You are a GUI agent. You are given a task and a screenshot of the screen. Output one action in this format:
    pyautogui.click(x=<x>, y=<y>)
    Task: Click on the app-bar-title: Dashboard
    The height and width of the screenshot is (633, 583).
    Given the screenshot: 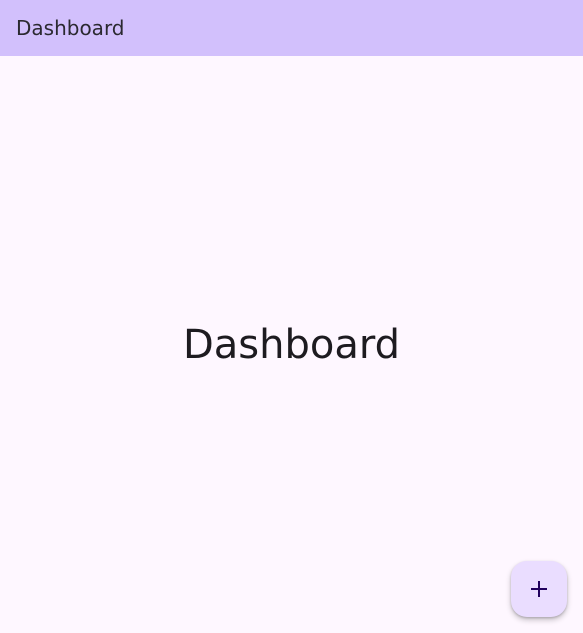 What is the action you would take?
    pyautogui.click(x=70, y=28)
    